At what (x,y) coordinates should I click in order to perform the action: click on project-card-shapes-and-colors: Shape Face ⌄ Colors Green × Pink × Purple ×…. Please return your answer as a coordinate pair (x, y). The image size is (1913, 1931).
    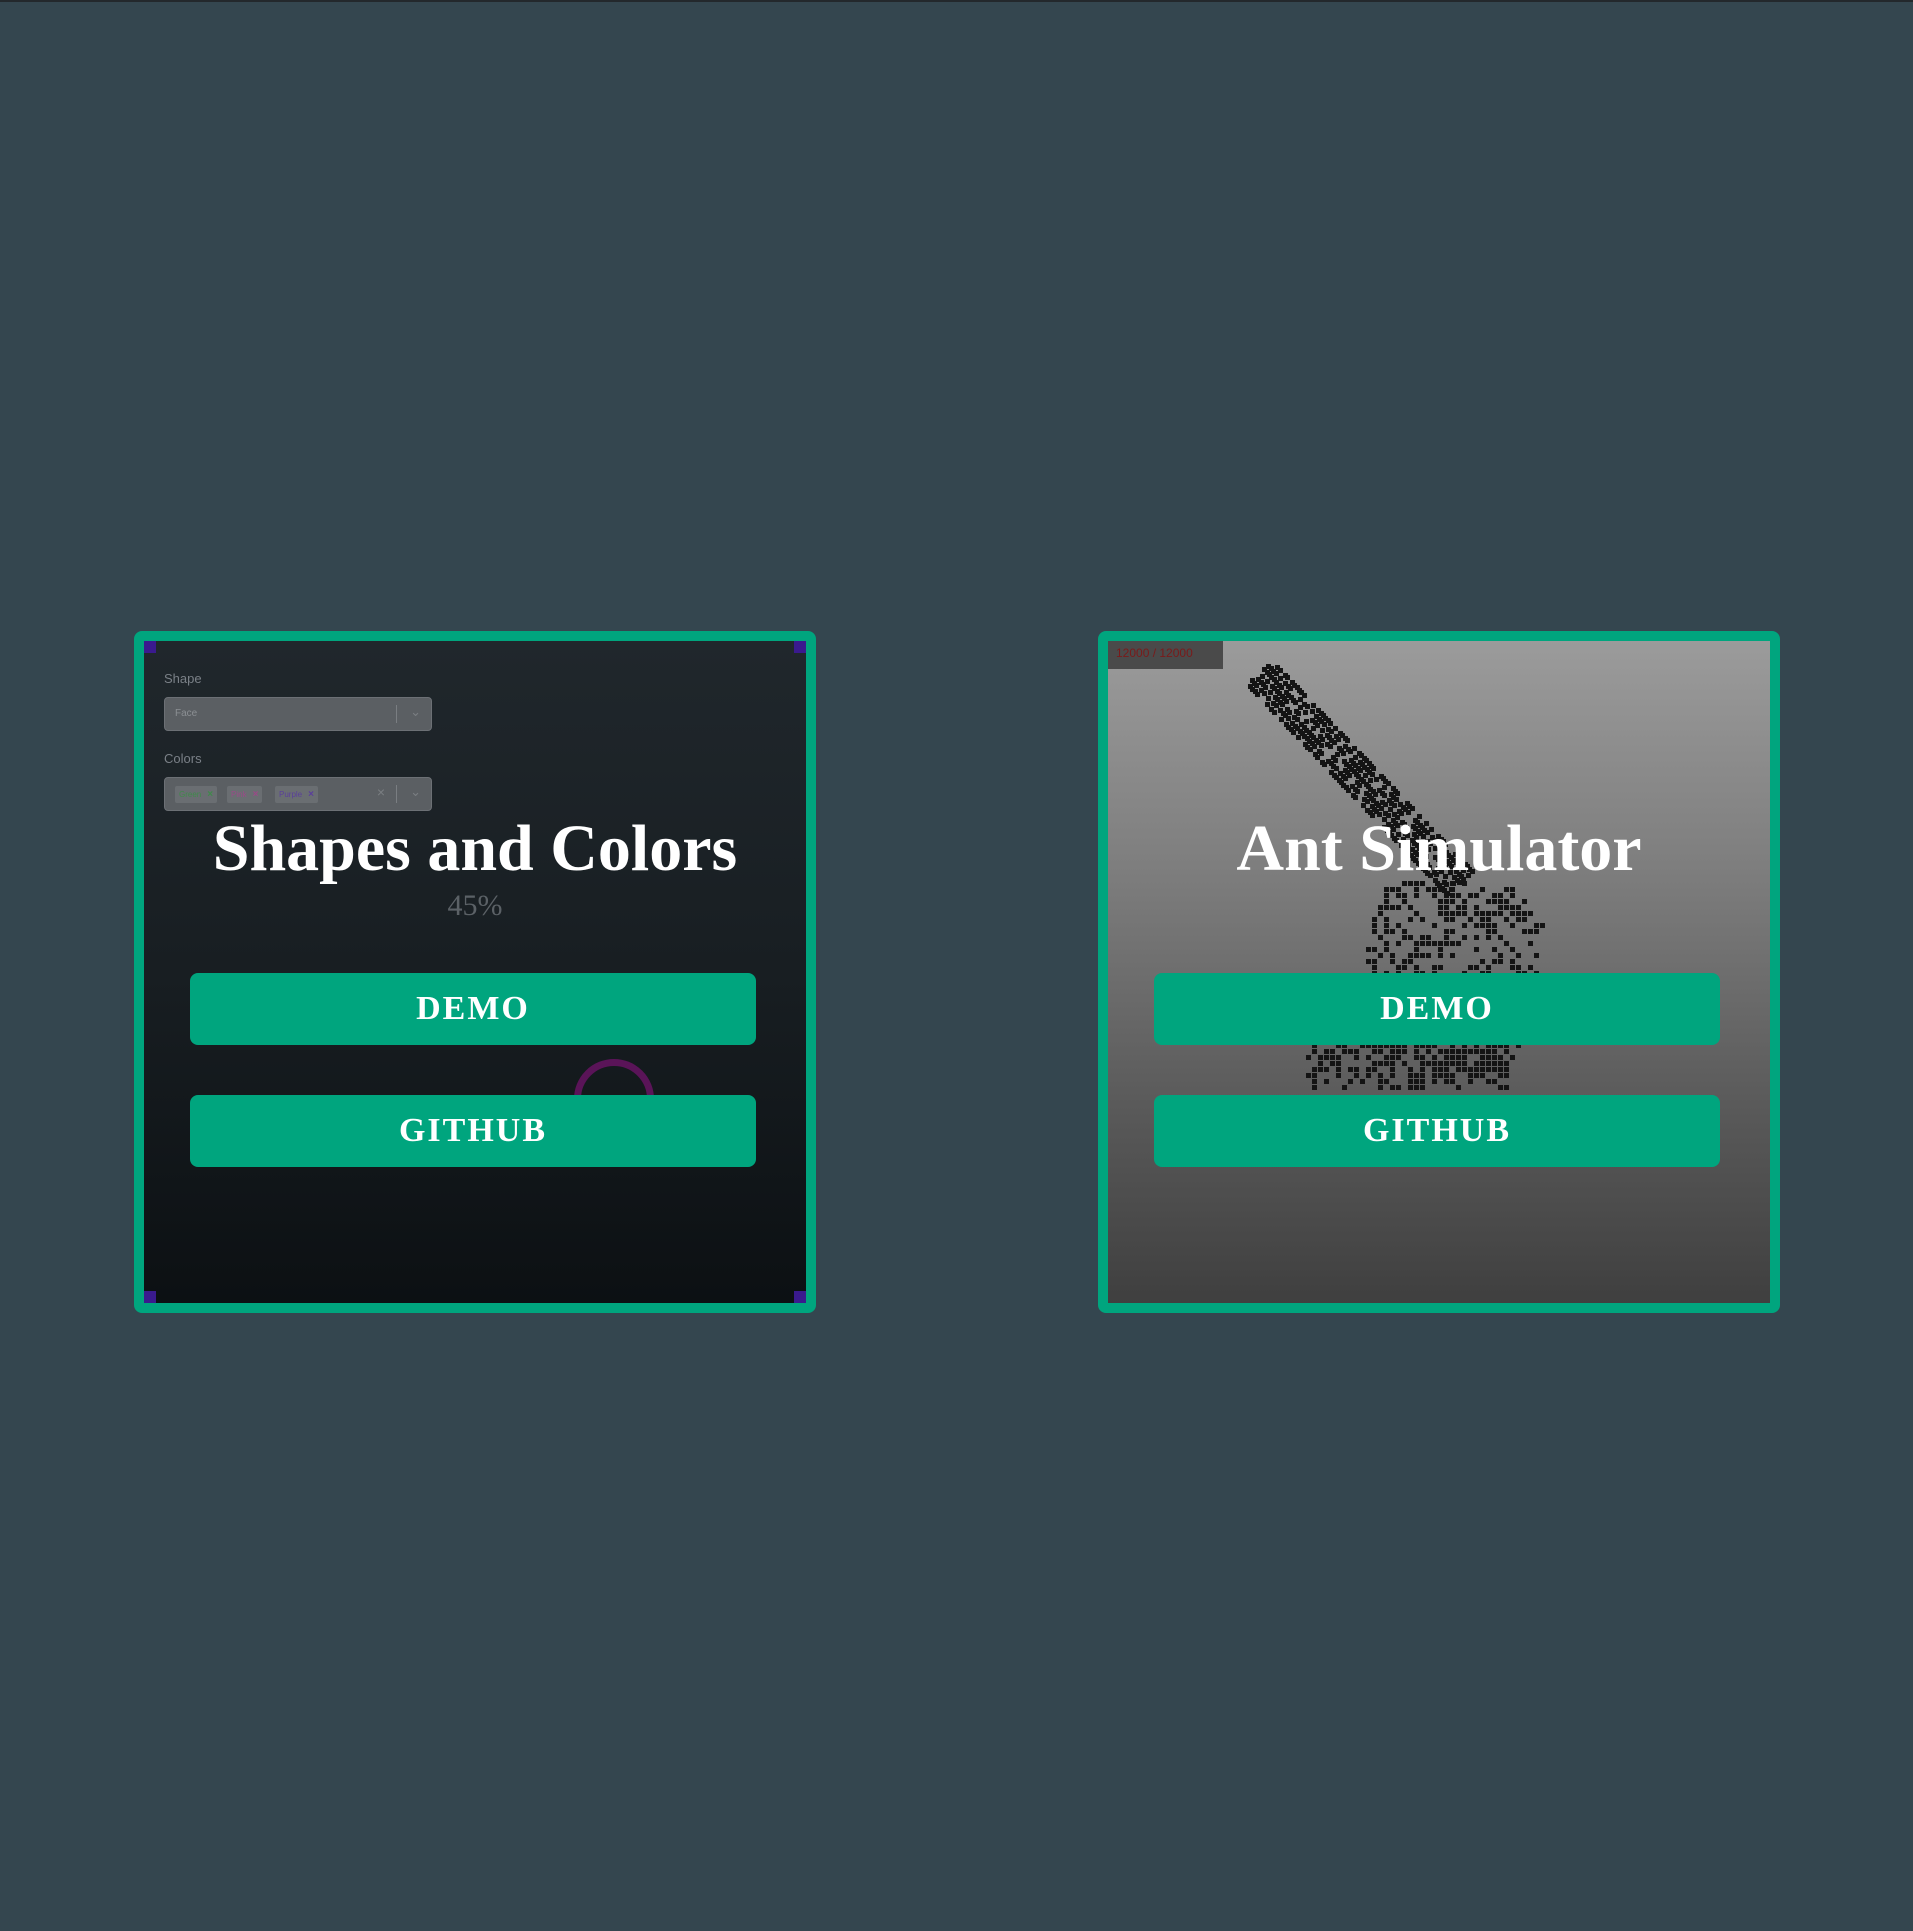
    Looking at the image, I should click on (475, 972).